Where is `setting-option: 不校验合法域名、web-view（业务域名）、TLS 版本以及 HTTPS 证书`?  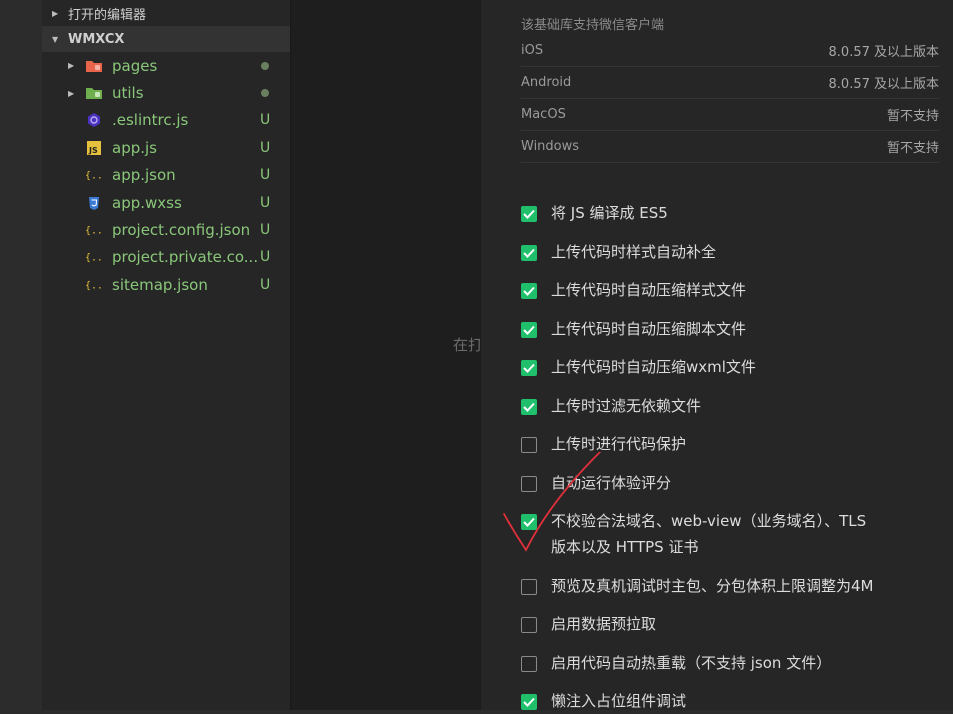 setting-option: 不校验合法域名、web-view（业务域名）、TLS 版本以及 HTTPS 证书 is located at coordinates (693, 536).